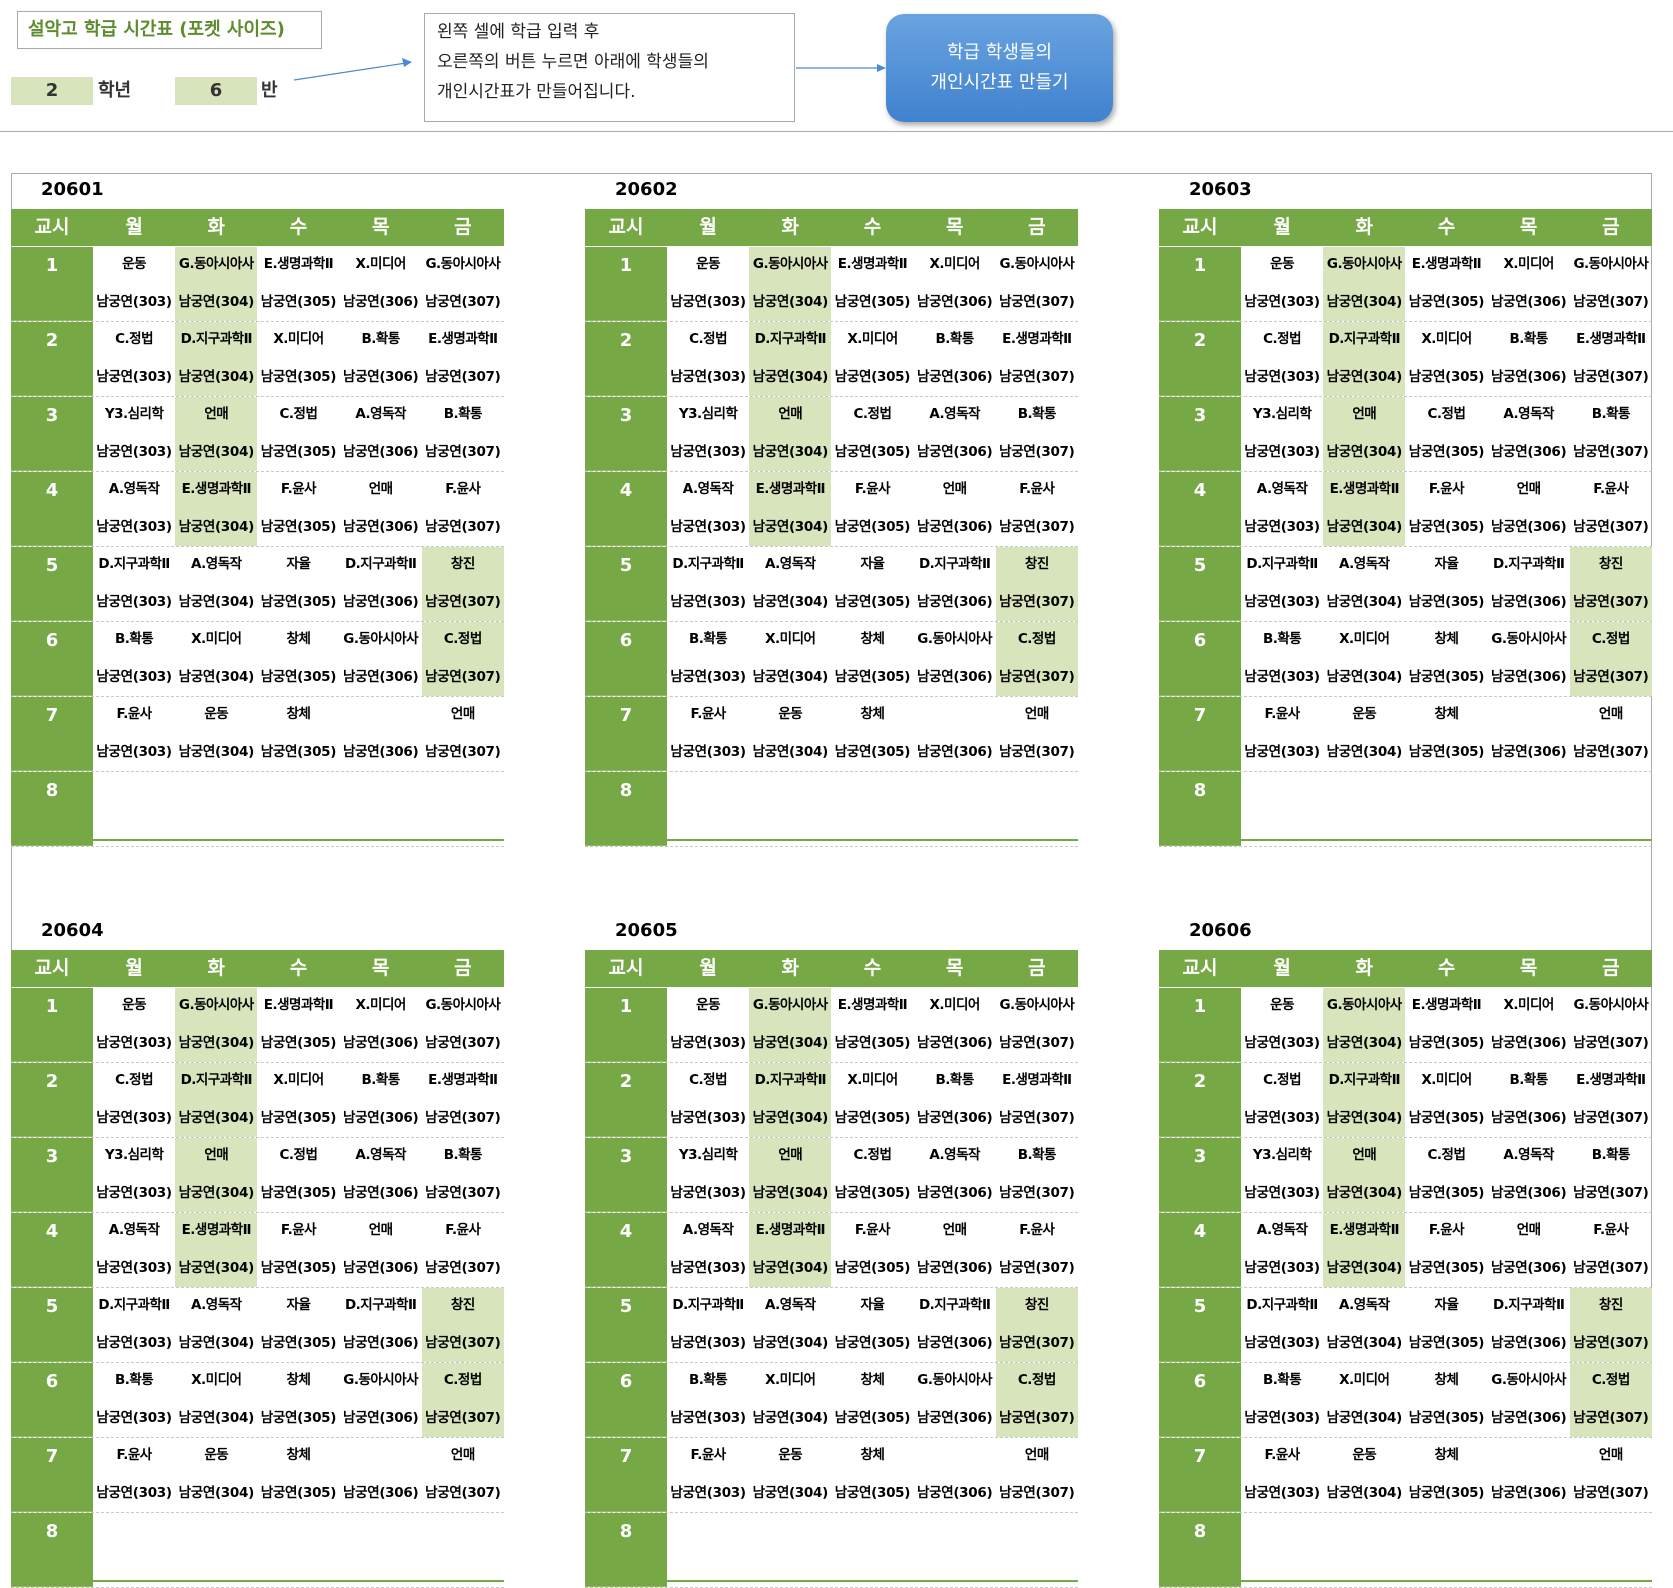 The width and height of the screenshot is (1673, 1588). Describe the element at coordinates (790, 1175) in the screenshot. I see `class-cell: 언매 남궁연(304)` at that location.